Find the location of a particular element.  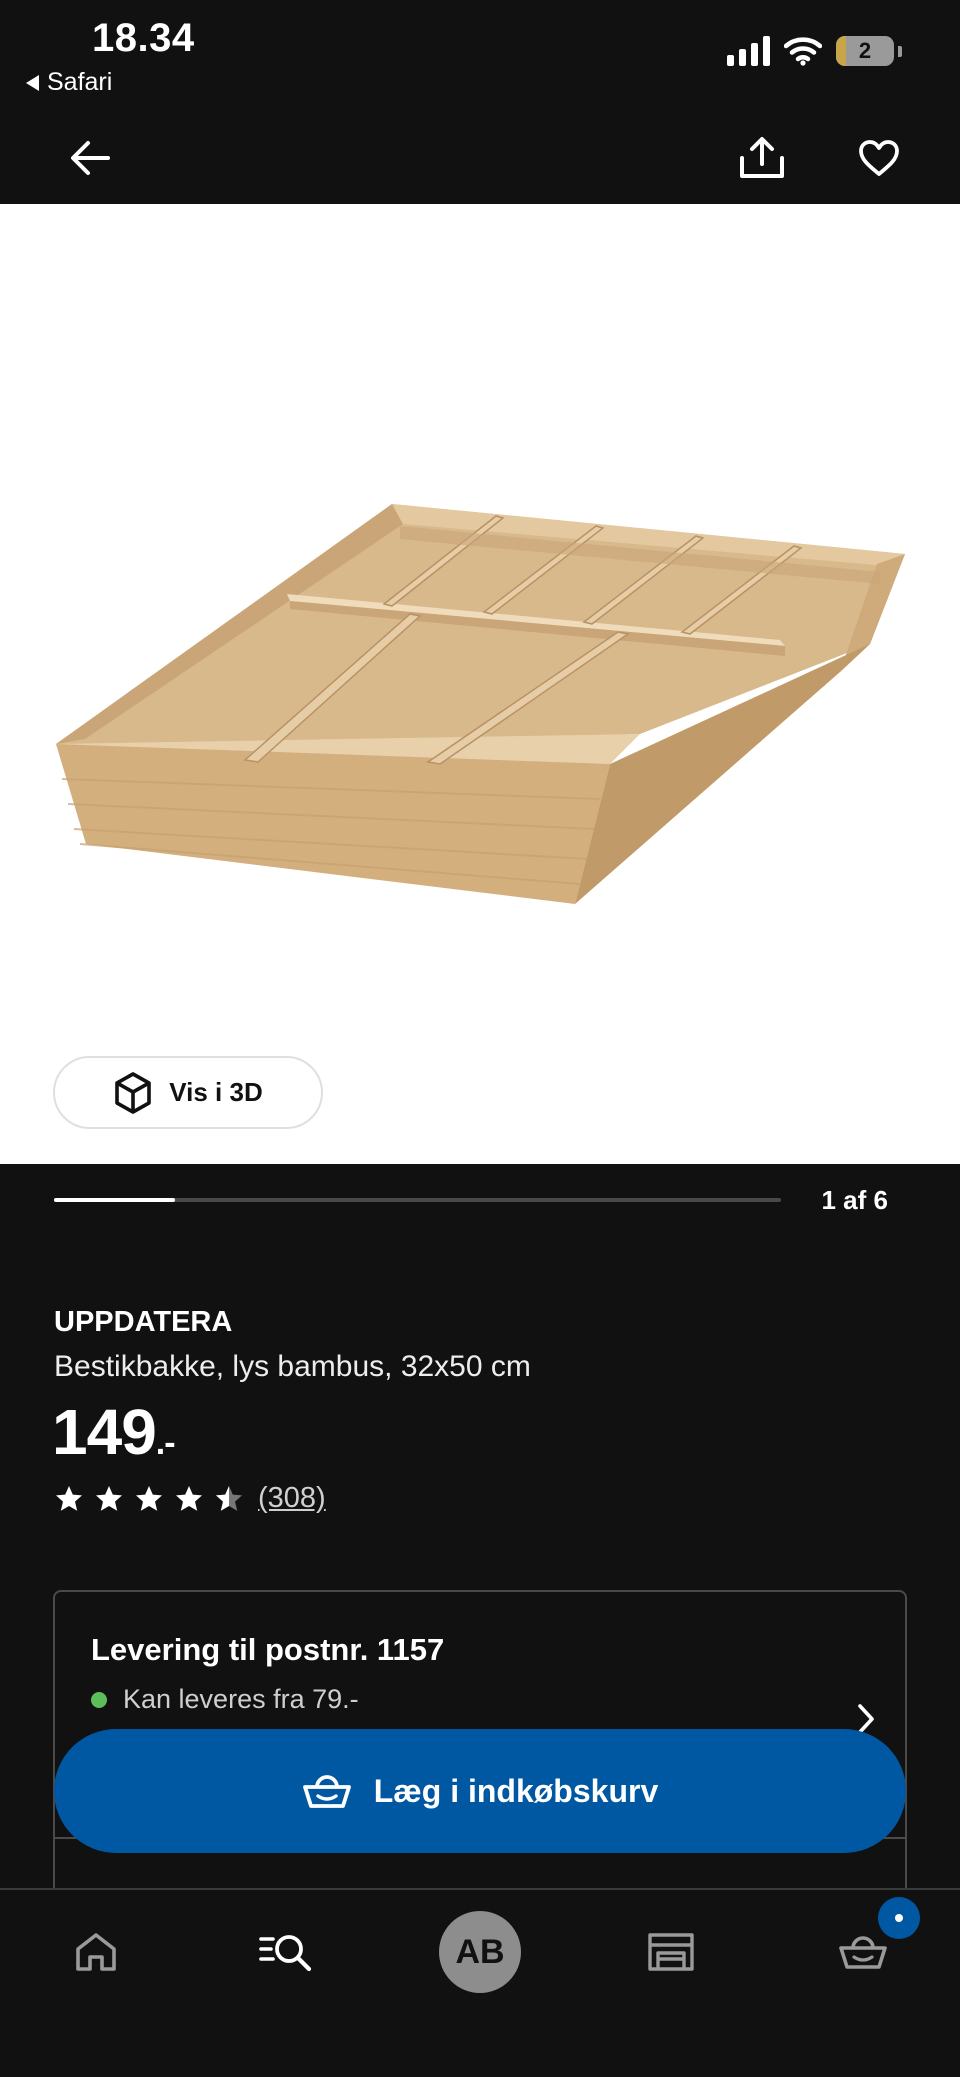

availability-dot-icon is located at coordinates (99, 1699).